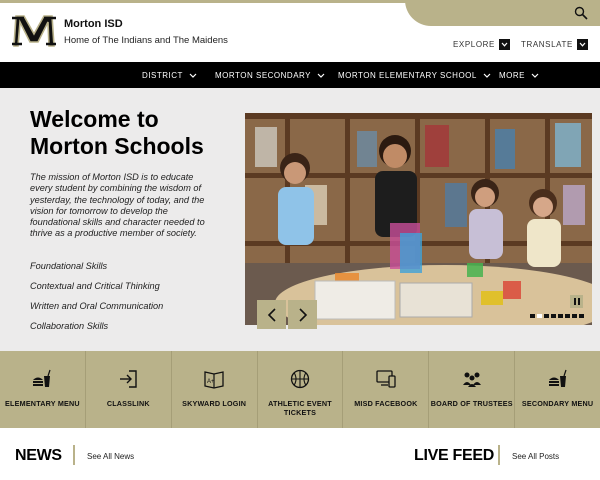 The image size is (600, 480). Describe the element at coordinates (300, 408) in the screenshot. I see `quicklink-label: ATHLETIC EVENT TICKETS` at that location.